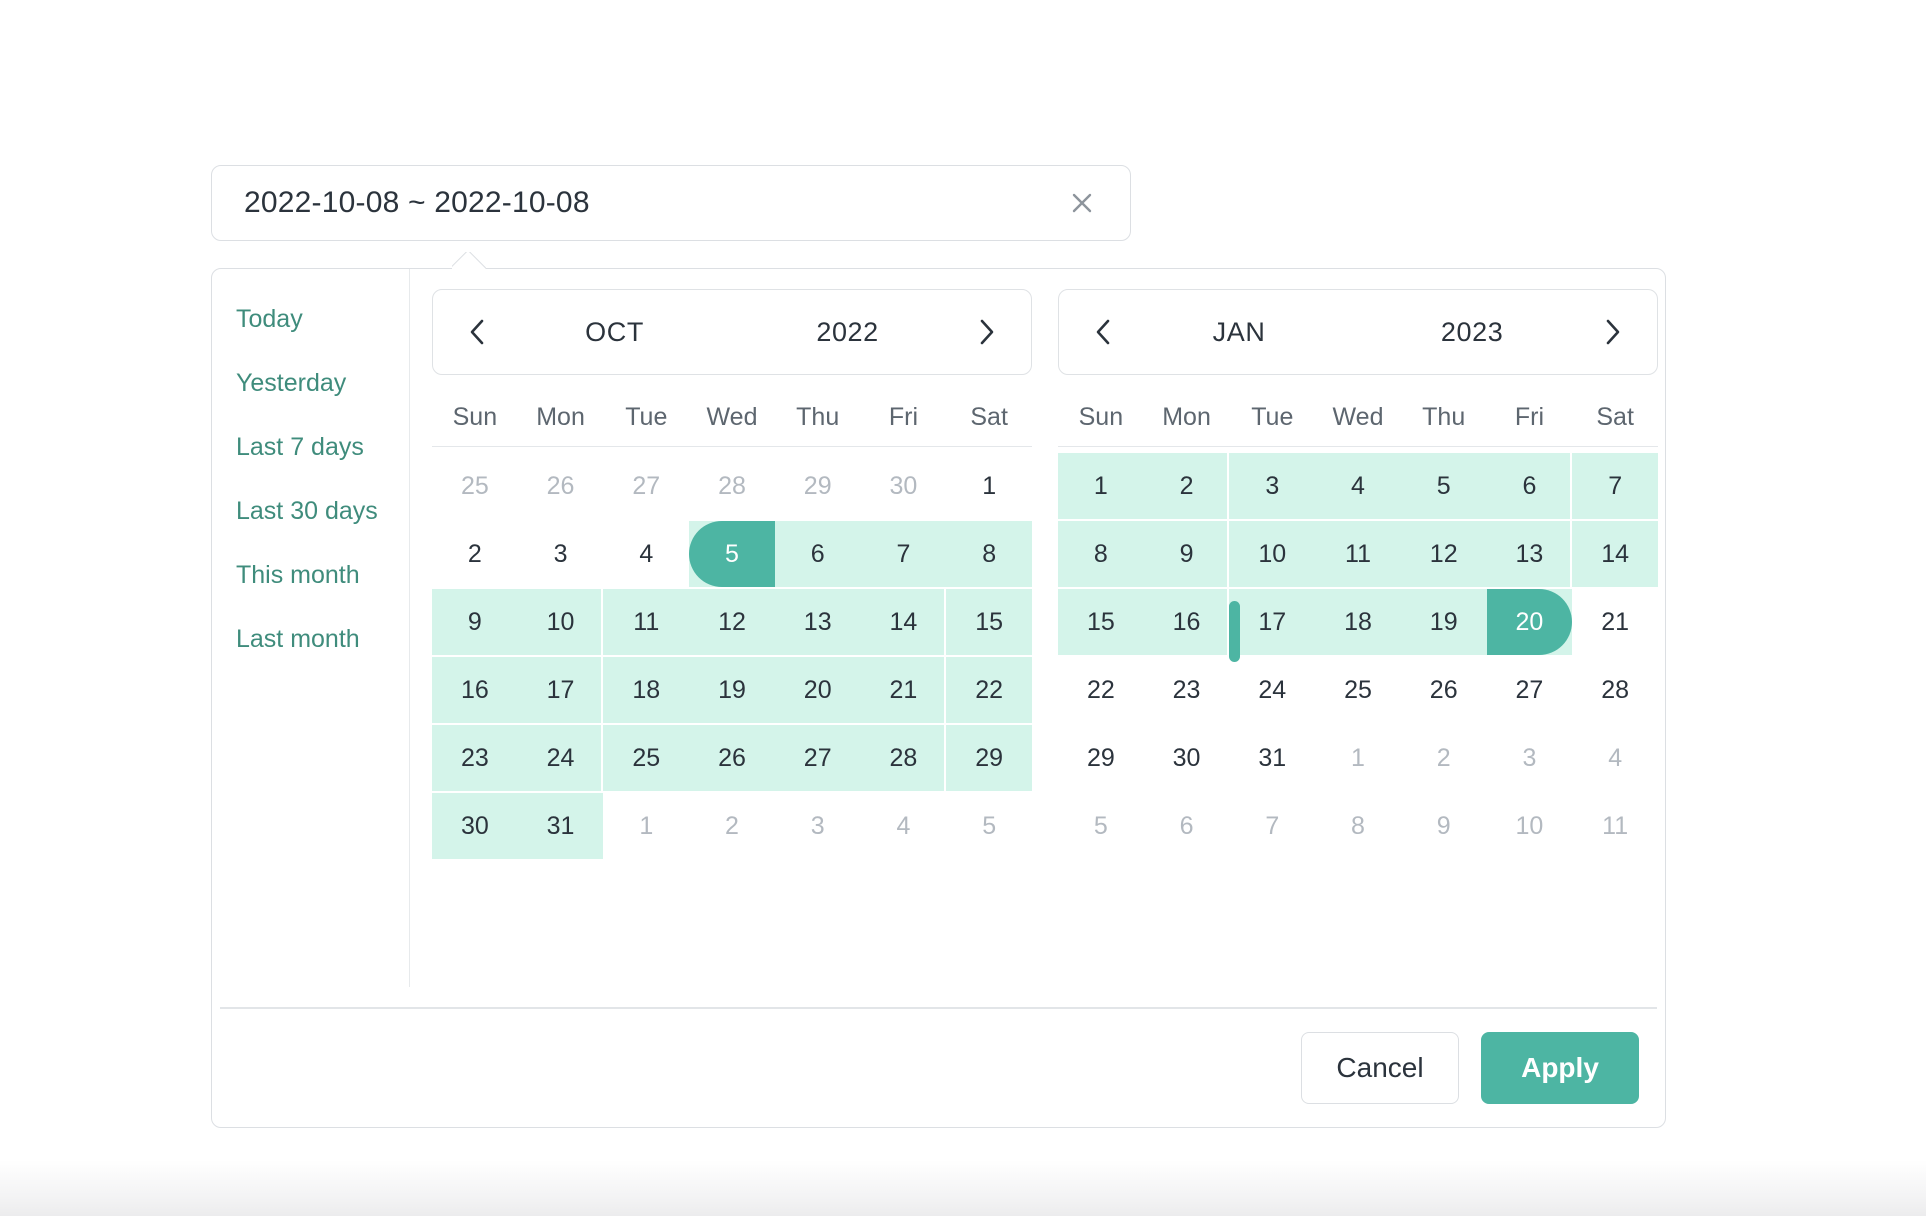  Describe the element at coordinates (1380, 1068) in the screenshot. I see `cancel-button: Cancel` at that location.